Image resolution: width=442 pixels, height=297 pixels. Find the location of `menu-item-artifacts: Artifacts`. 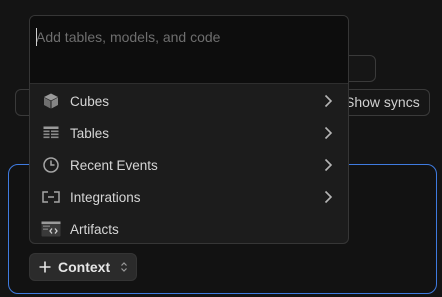

menu-item-artifacts: Artifacts is located at coordinates (189, 228).